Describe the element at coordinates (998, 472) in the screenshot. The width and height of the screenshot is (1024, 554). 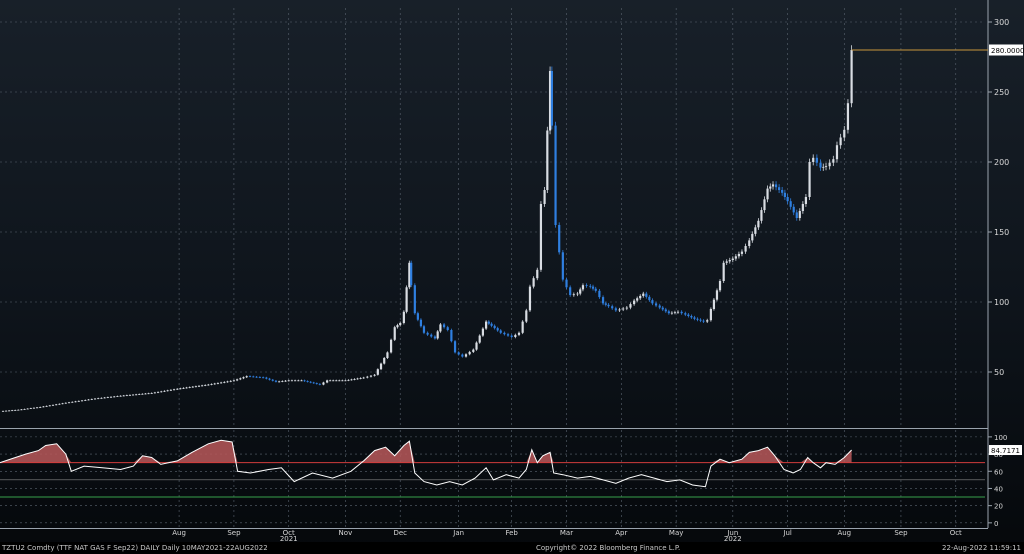
I see `y-axis-tick-label: 60` at that location.